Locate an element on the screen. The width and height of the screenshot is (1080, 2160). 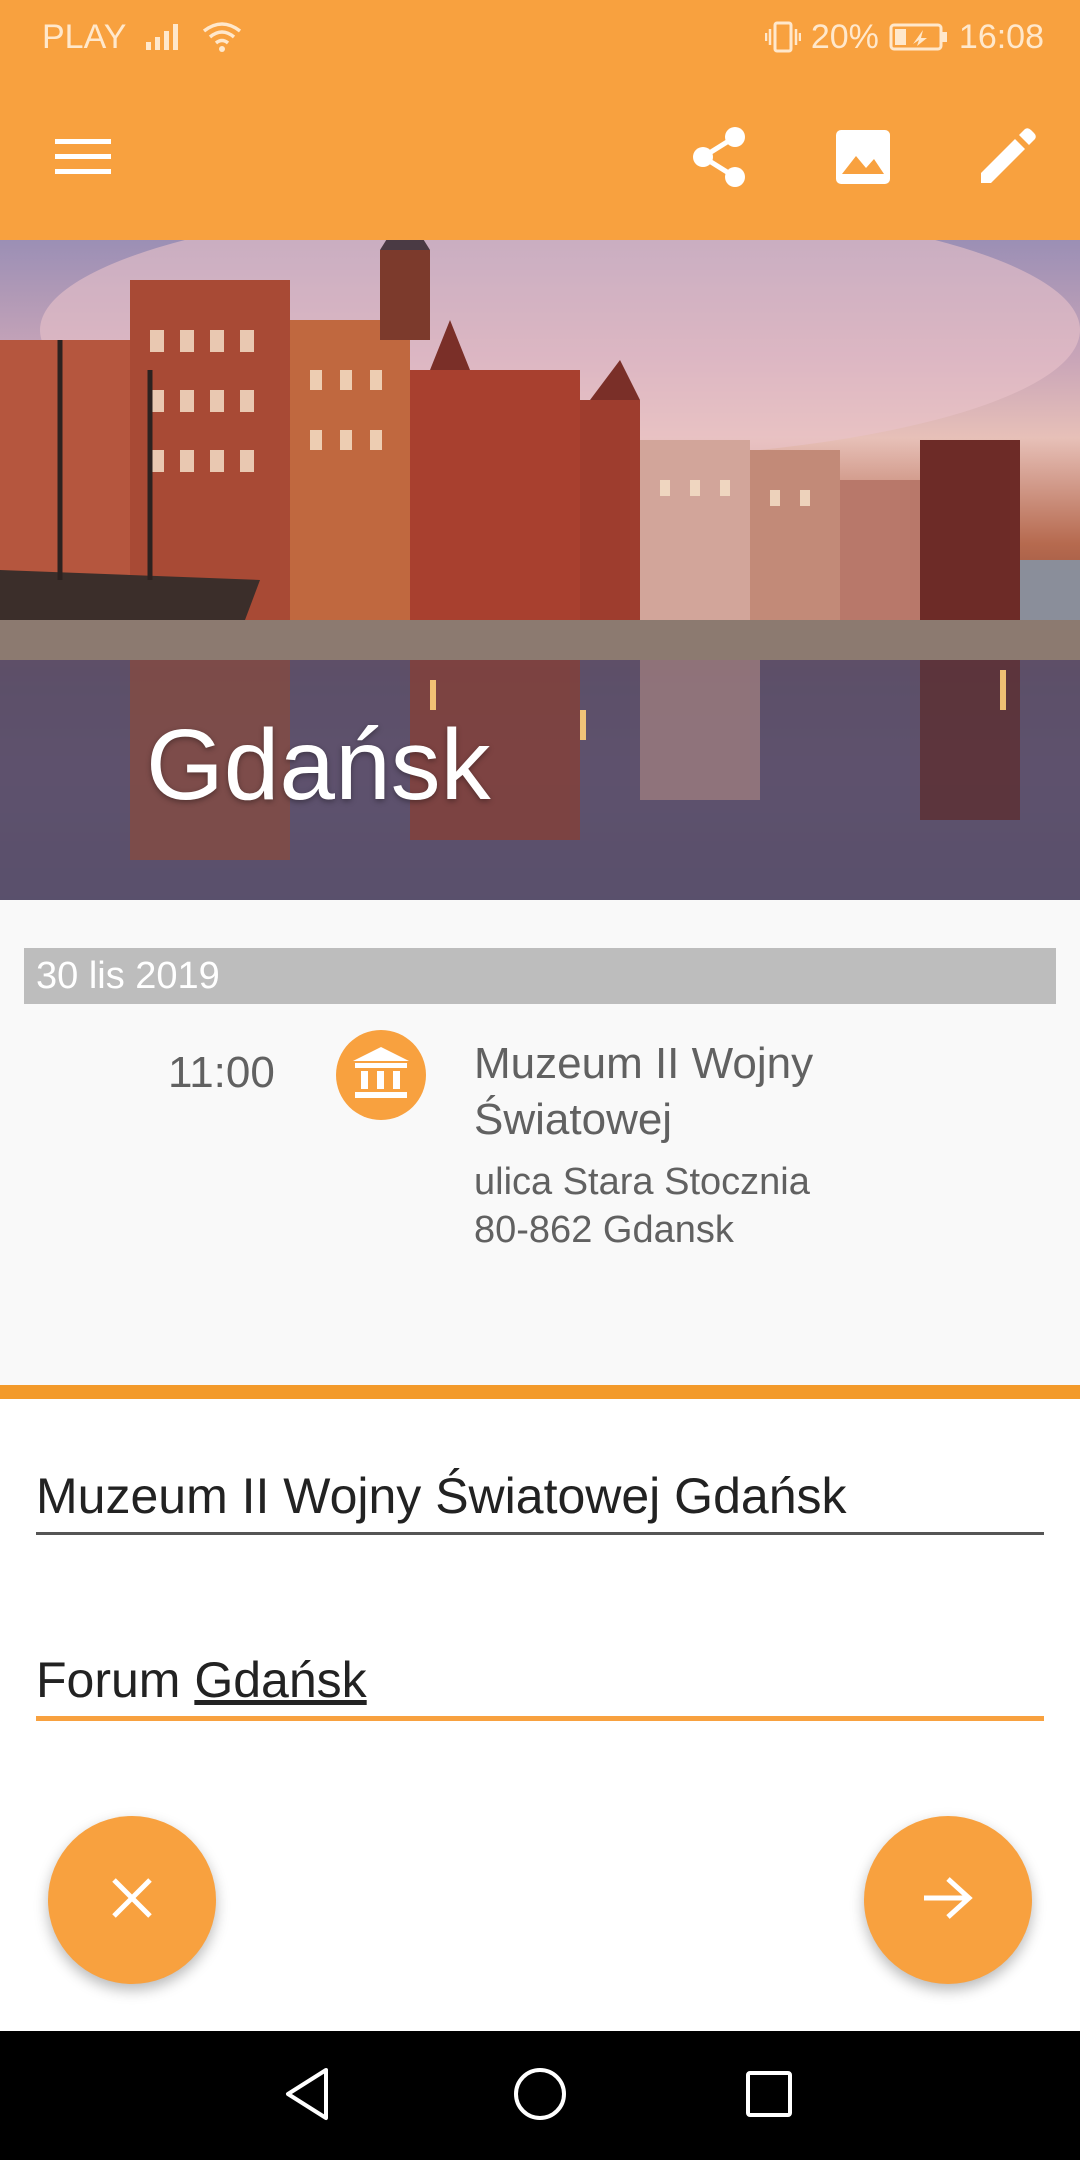
share-button is located at coordinates (719, 157).